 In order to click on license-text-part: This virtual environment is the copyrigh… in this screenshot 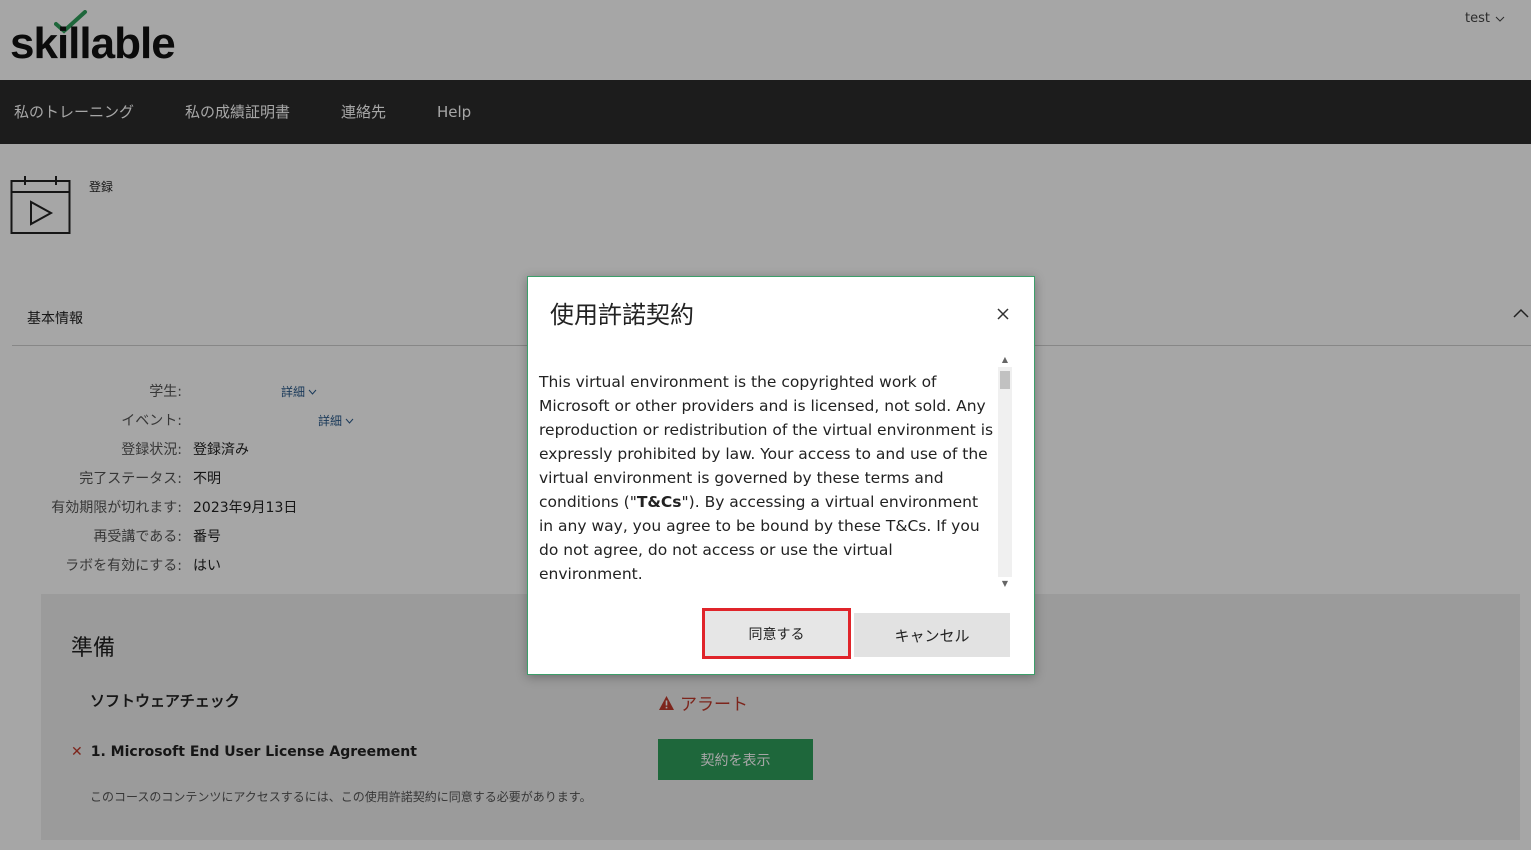, I will do `click(766, 442)`.